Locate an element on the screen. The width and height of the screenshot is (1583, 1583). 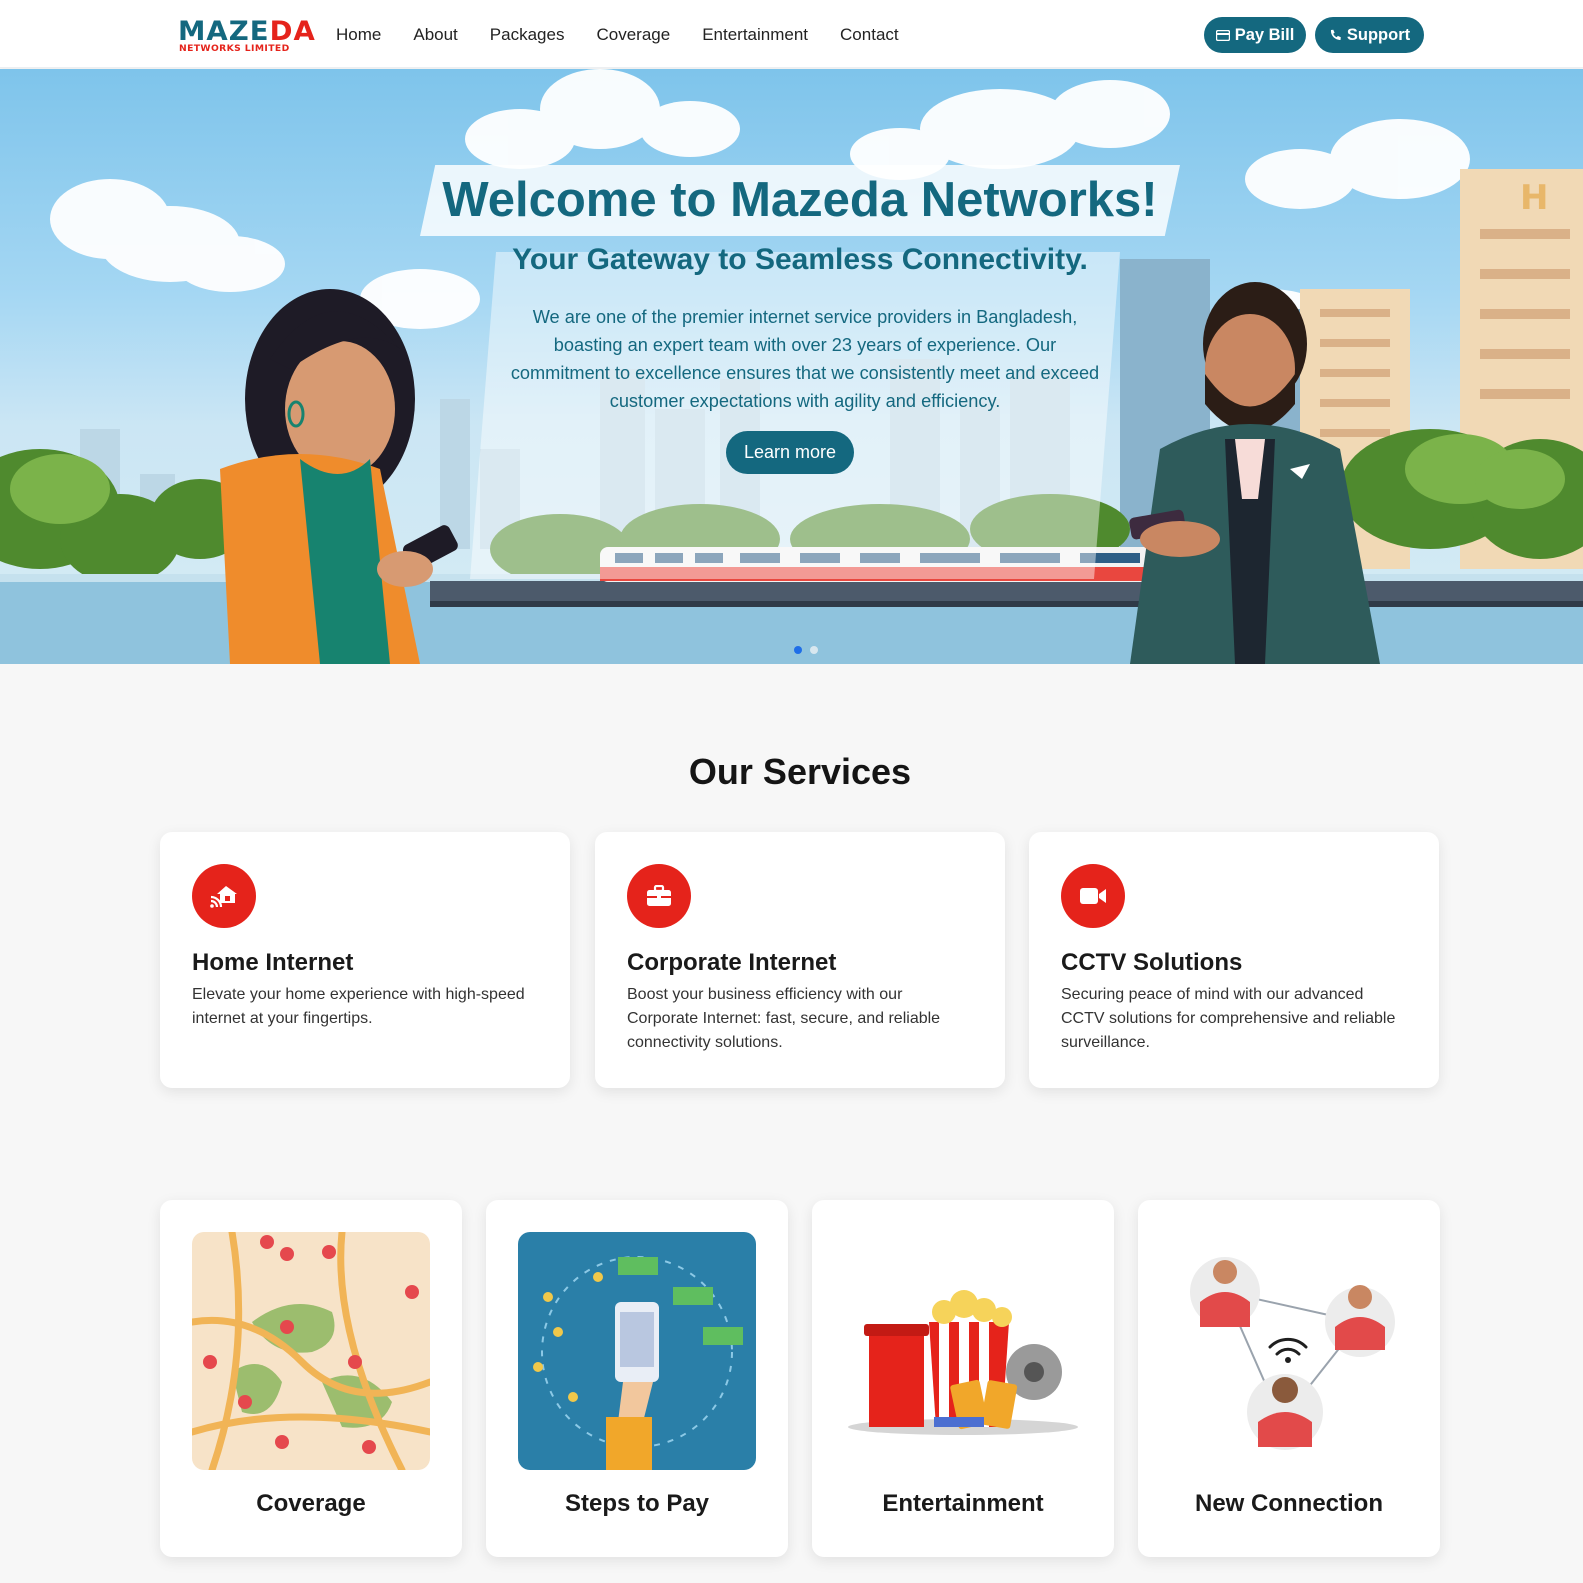
nav-home: Home is located at coordinates (358, 35).